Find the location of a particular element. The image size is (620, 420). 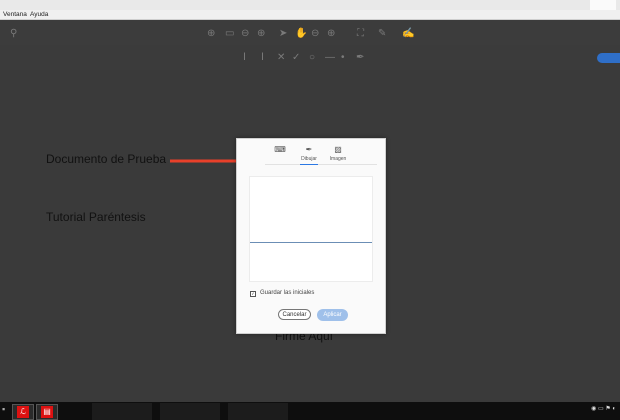

menu-bar: Ventana Ayuda is located at coordinates (310, 15).